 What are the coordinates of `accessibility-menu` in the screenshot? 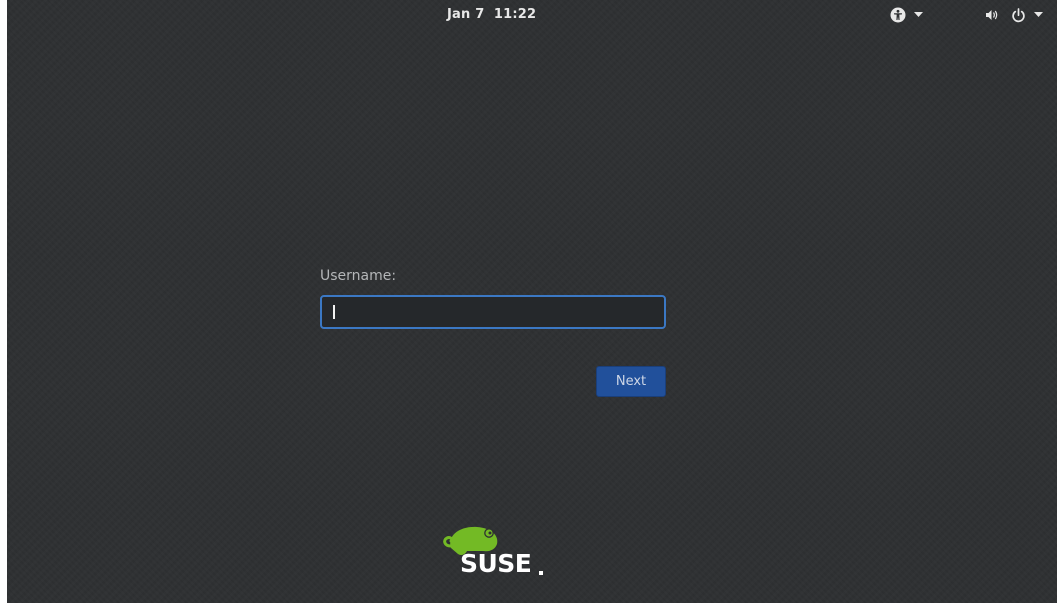 It's located at (906, 15).